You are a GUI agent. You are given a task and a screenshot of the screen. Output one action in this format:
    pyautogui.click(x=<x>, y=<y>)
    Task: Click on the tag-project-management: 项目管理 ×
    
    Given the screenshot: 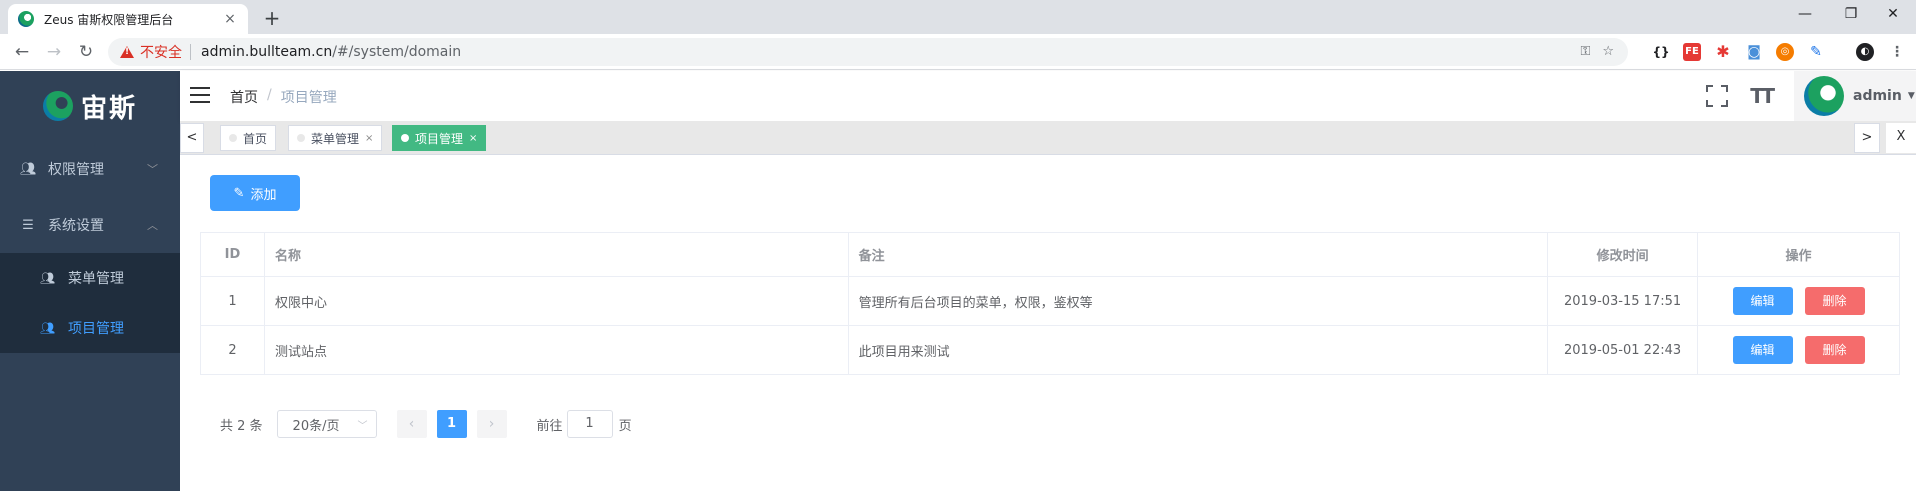 What is the action you would take?
    pyautogui.click(x=439, y=138)
    